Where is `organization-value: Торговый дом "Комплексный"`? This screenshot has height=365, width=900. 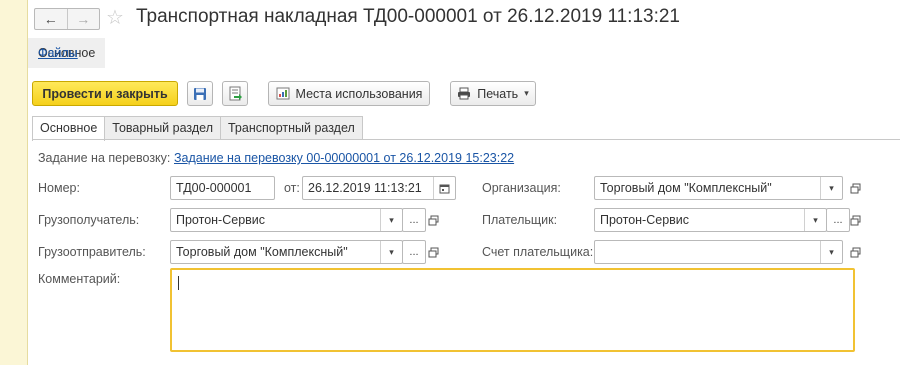 organization-value: Торговый дом "Комплексный" is located at coordinates (686, 188).